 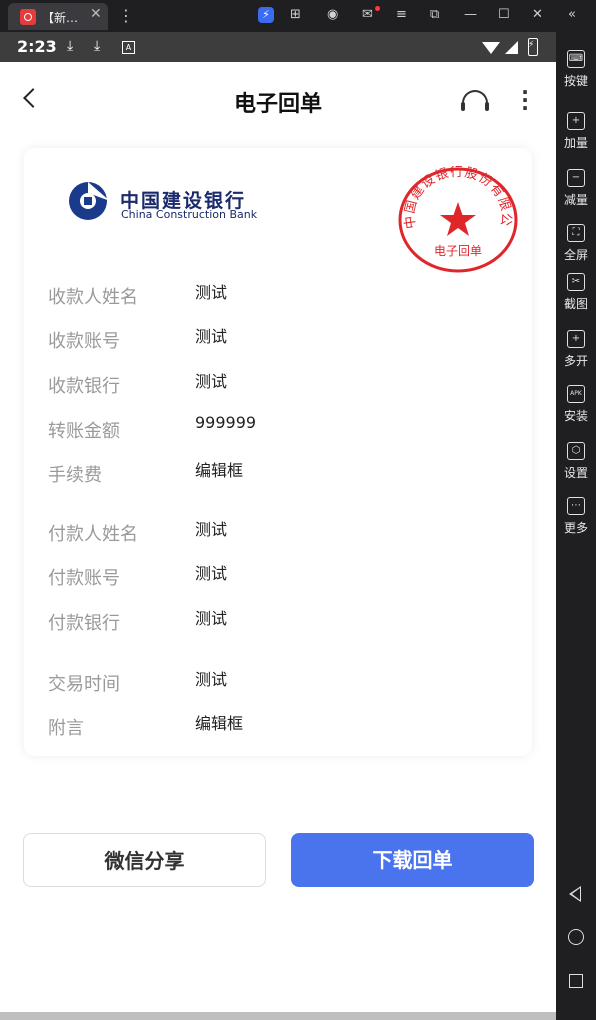 I want to click on status-bar: 2:23 ⤓ ⤓ A, so click(x=278, y=47).